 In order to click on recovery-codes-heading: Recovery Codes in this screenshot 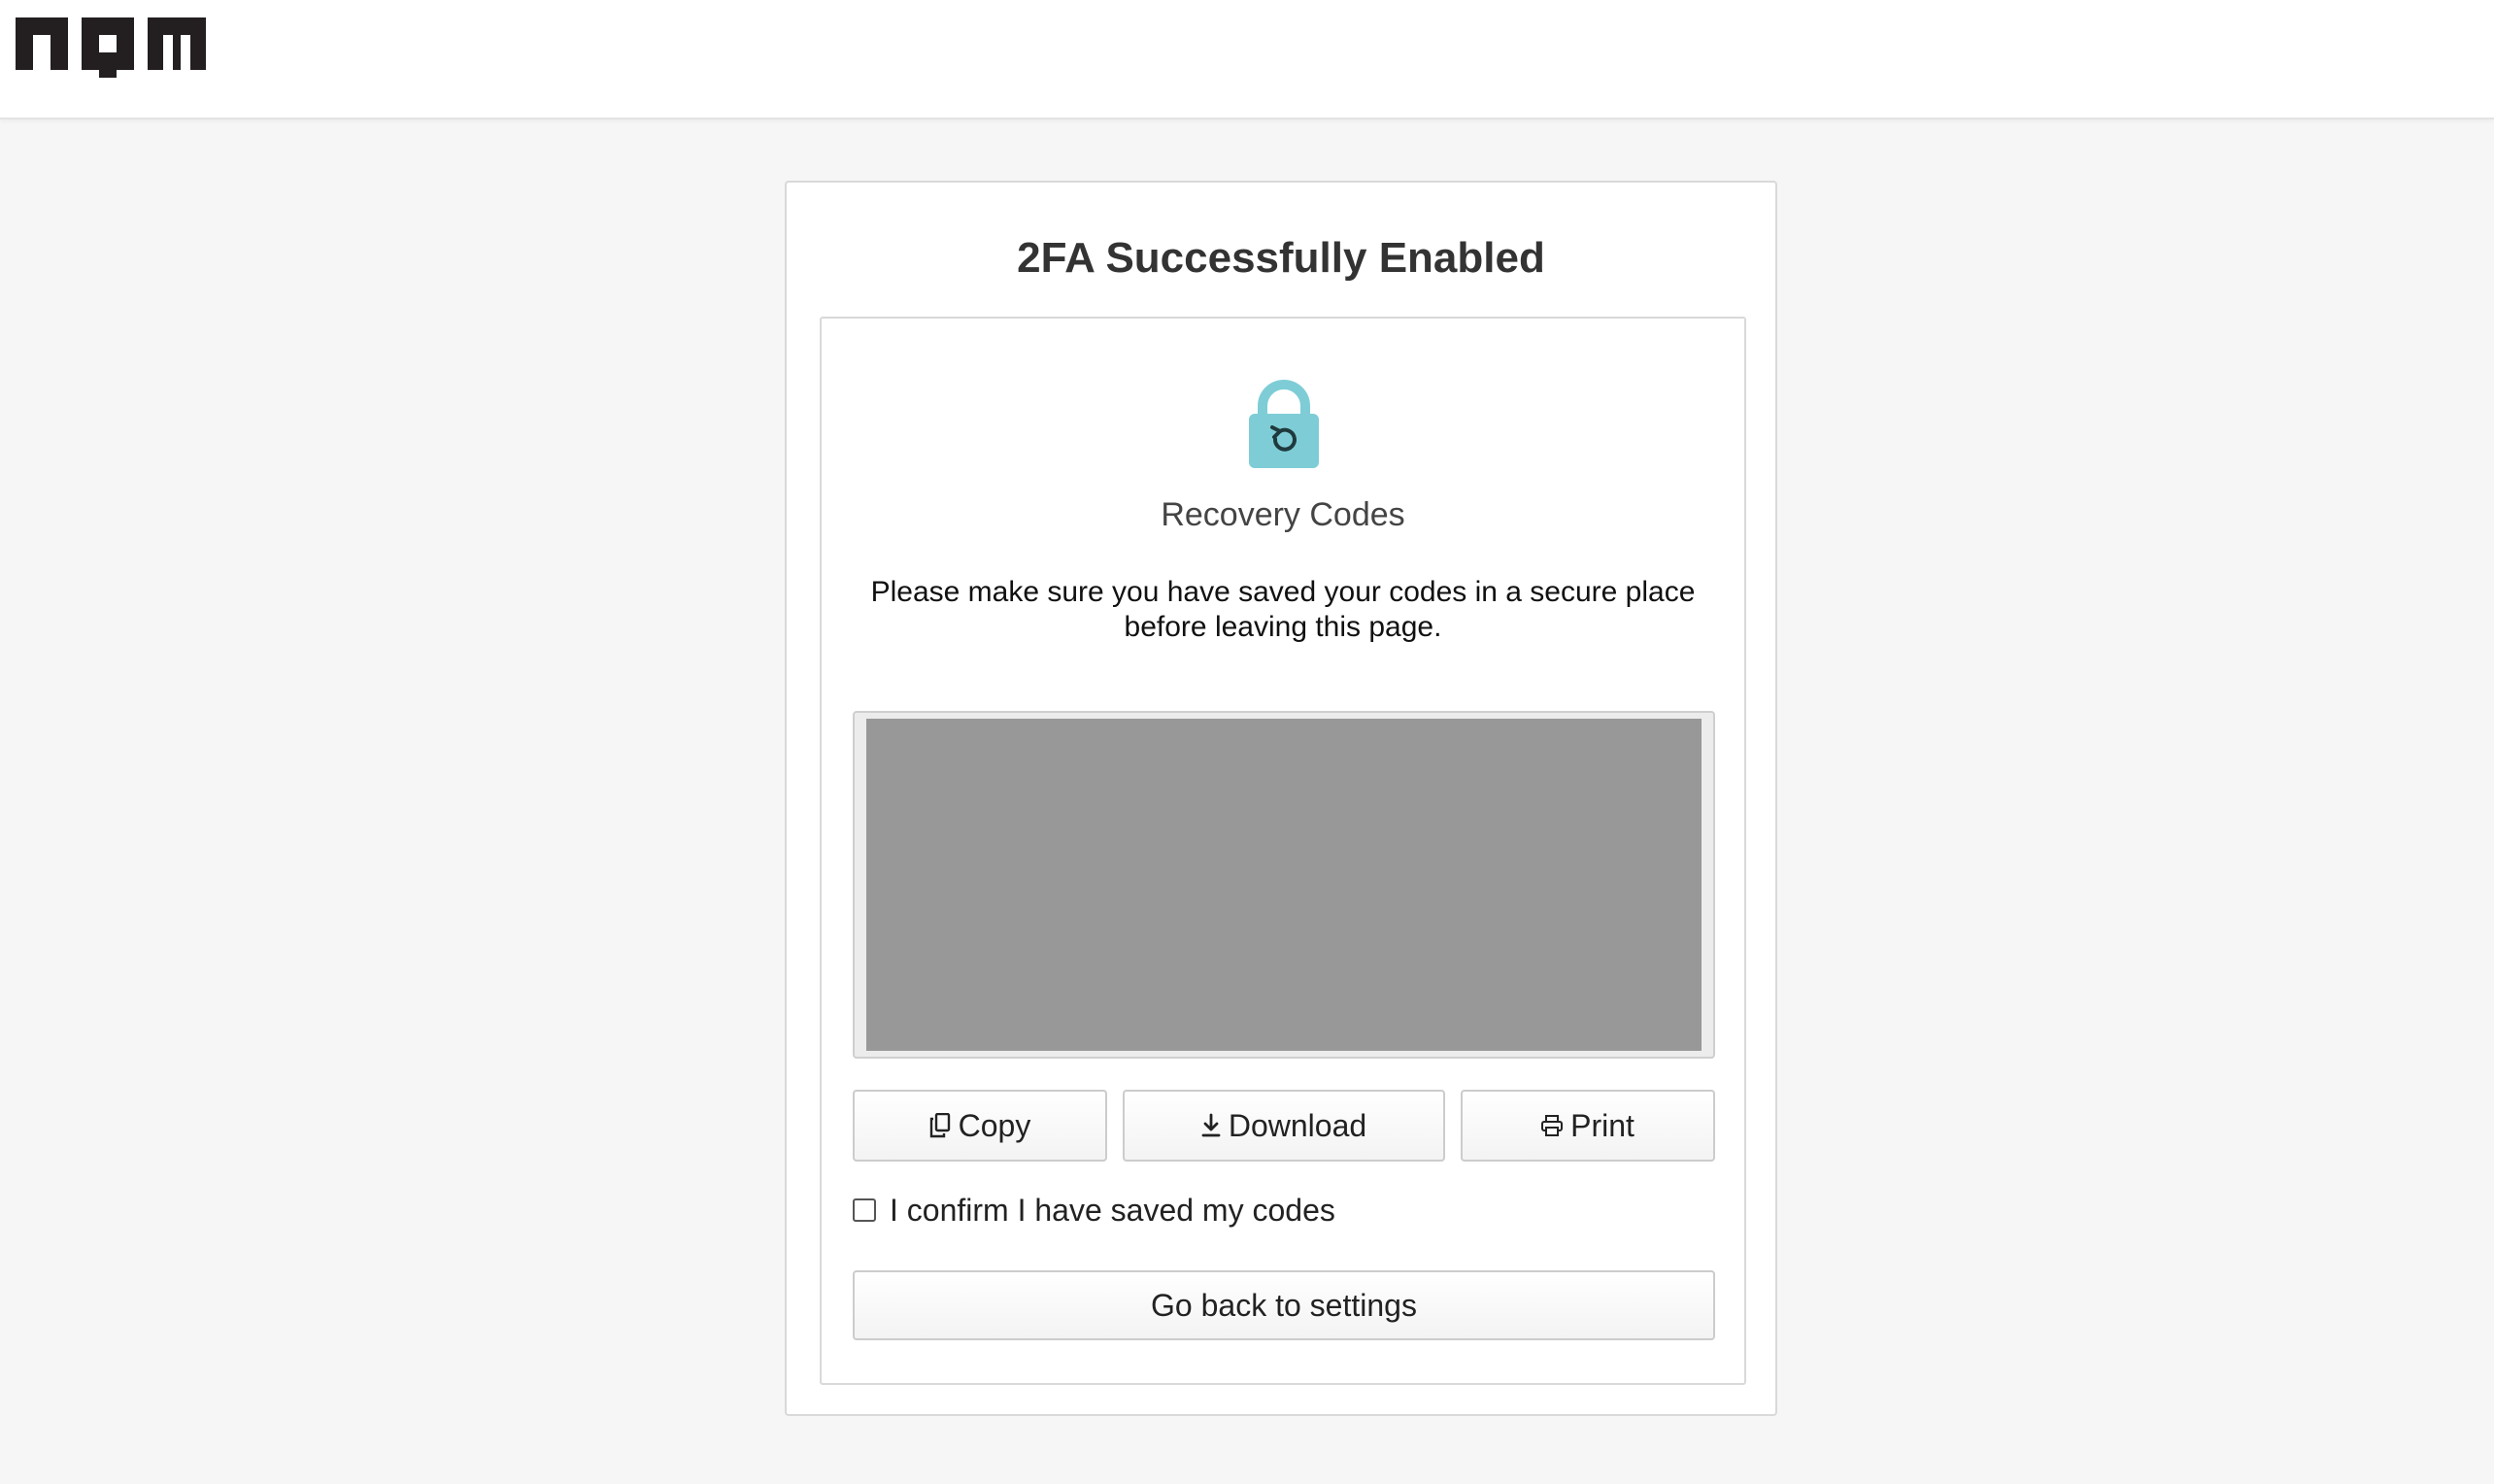, I will do `click(1283, 515)`.